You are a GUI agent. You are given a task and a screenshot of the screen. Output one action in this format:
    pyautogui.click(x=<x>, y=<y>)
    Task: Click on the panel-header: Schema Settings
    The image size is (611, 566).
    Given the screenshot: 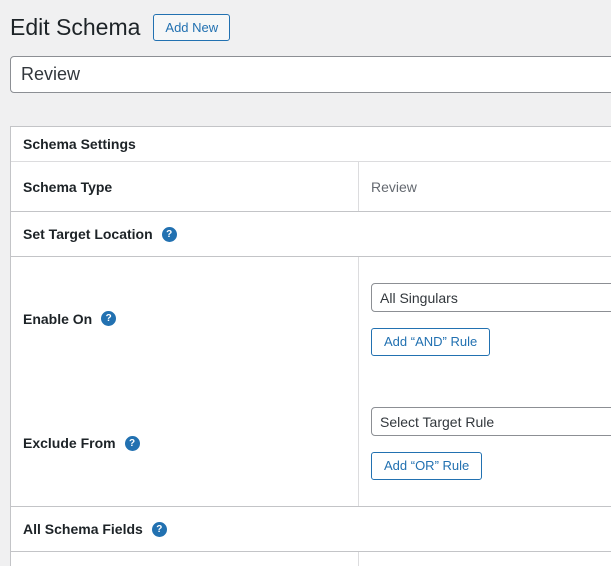 What is the action you would take?
    pyautogui.click(x=311, y=144)
    